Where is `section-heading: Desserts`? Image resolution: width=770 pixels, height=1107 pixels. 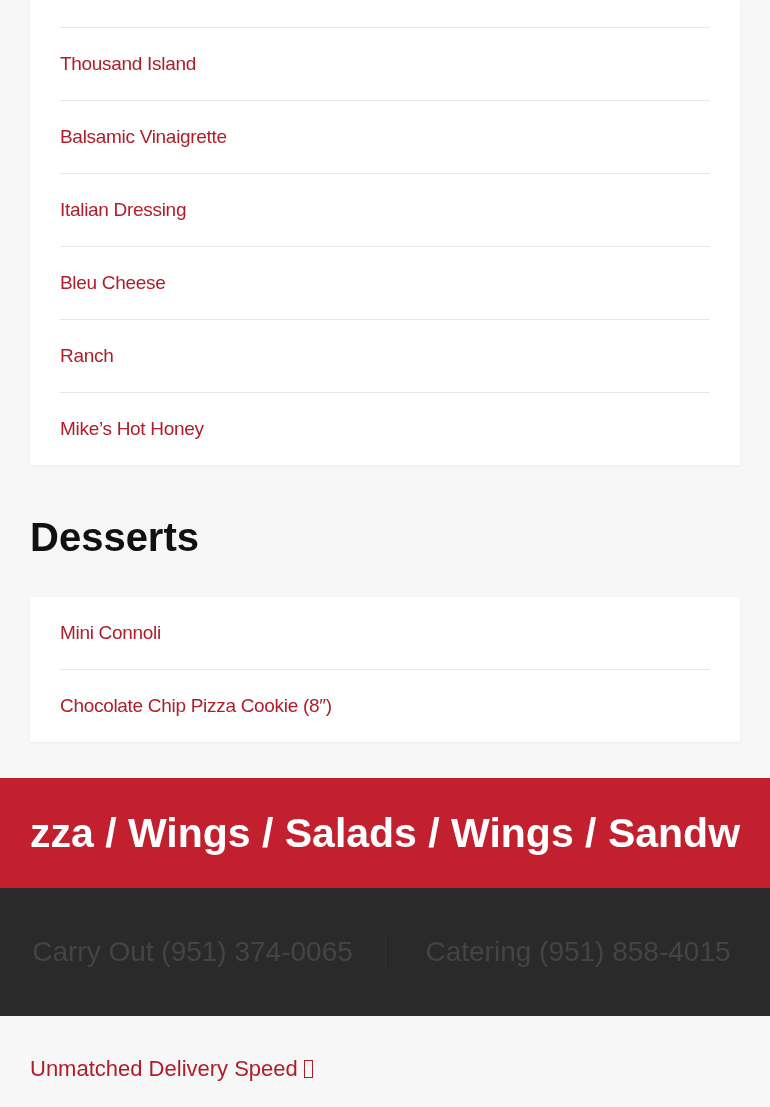
section-heading: Desserts is located at coordinates (115, 537).